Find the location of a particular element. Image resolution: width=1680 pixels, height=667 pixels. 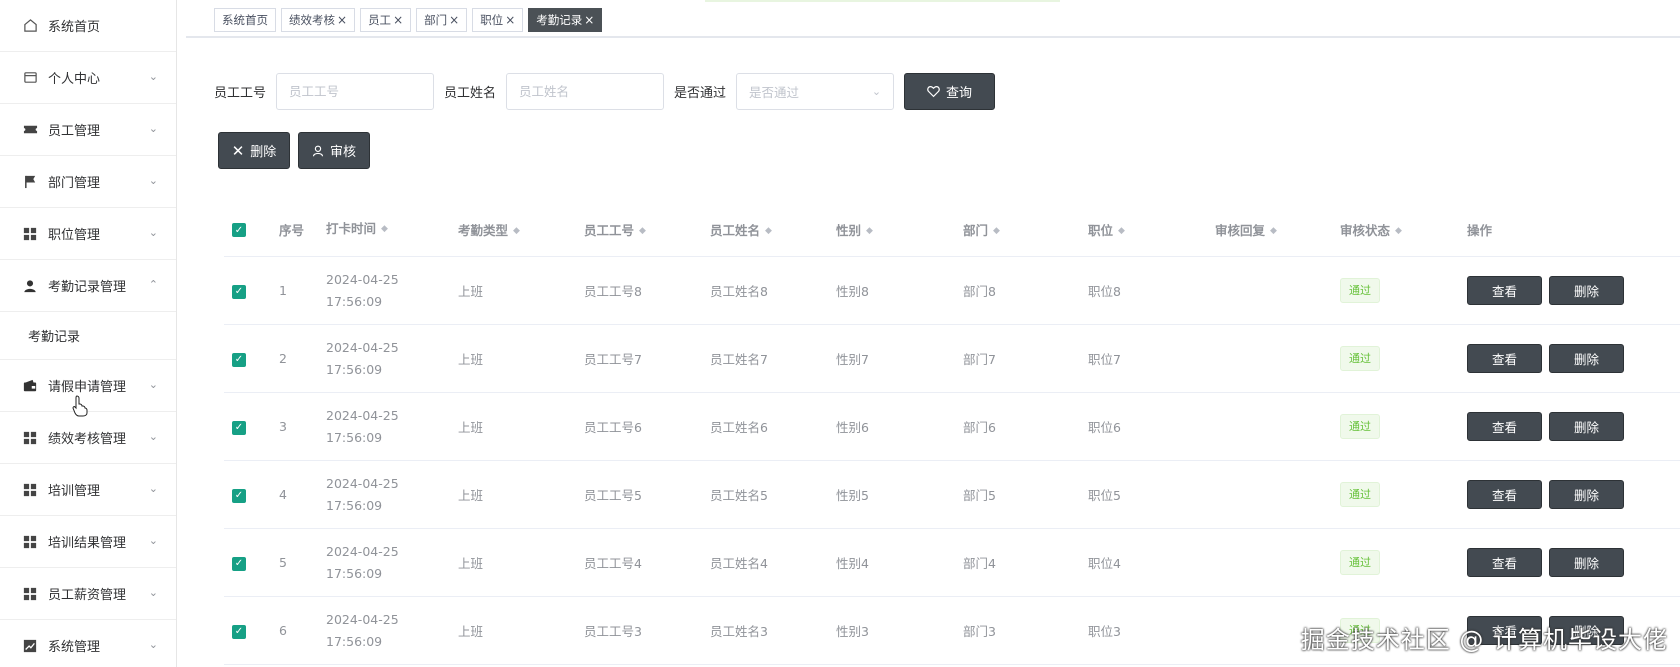

sidebar-item-label: 系统首页 is located at coordinates (74, 27).